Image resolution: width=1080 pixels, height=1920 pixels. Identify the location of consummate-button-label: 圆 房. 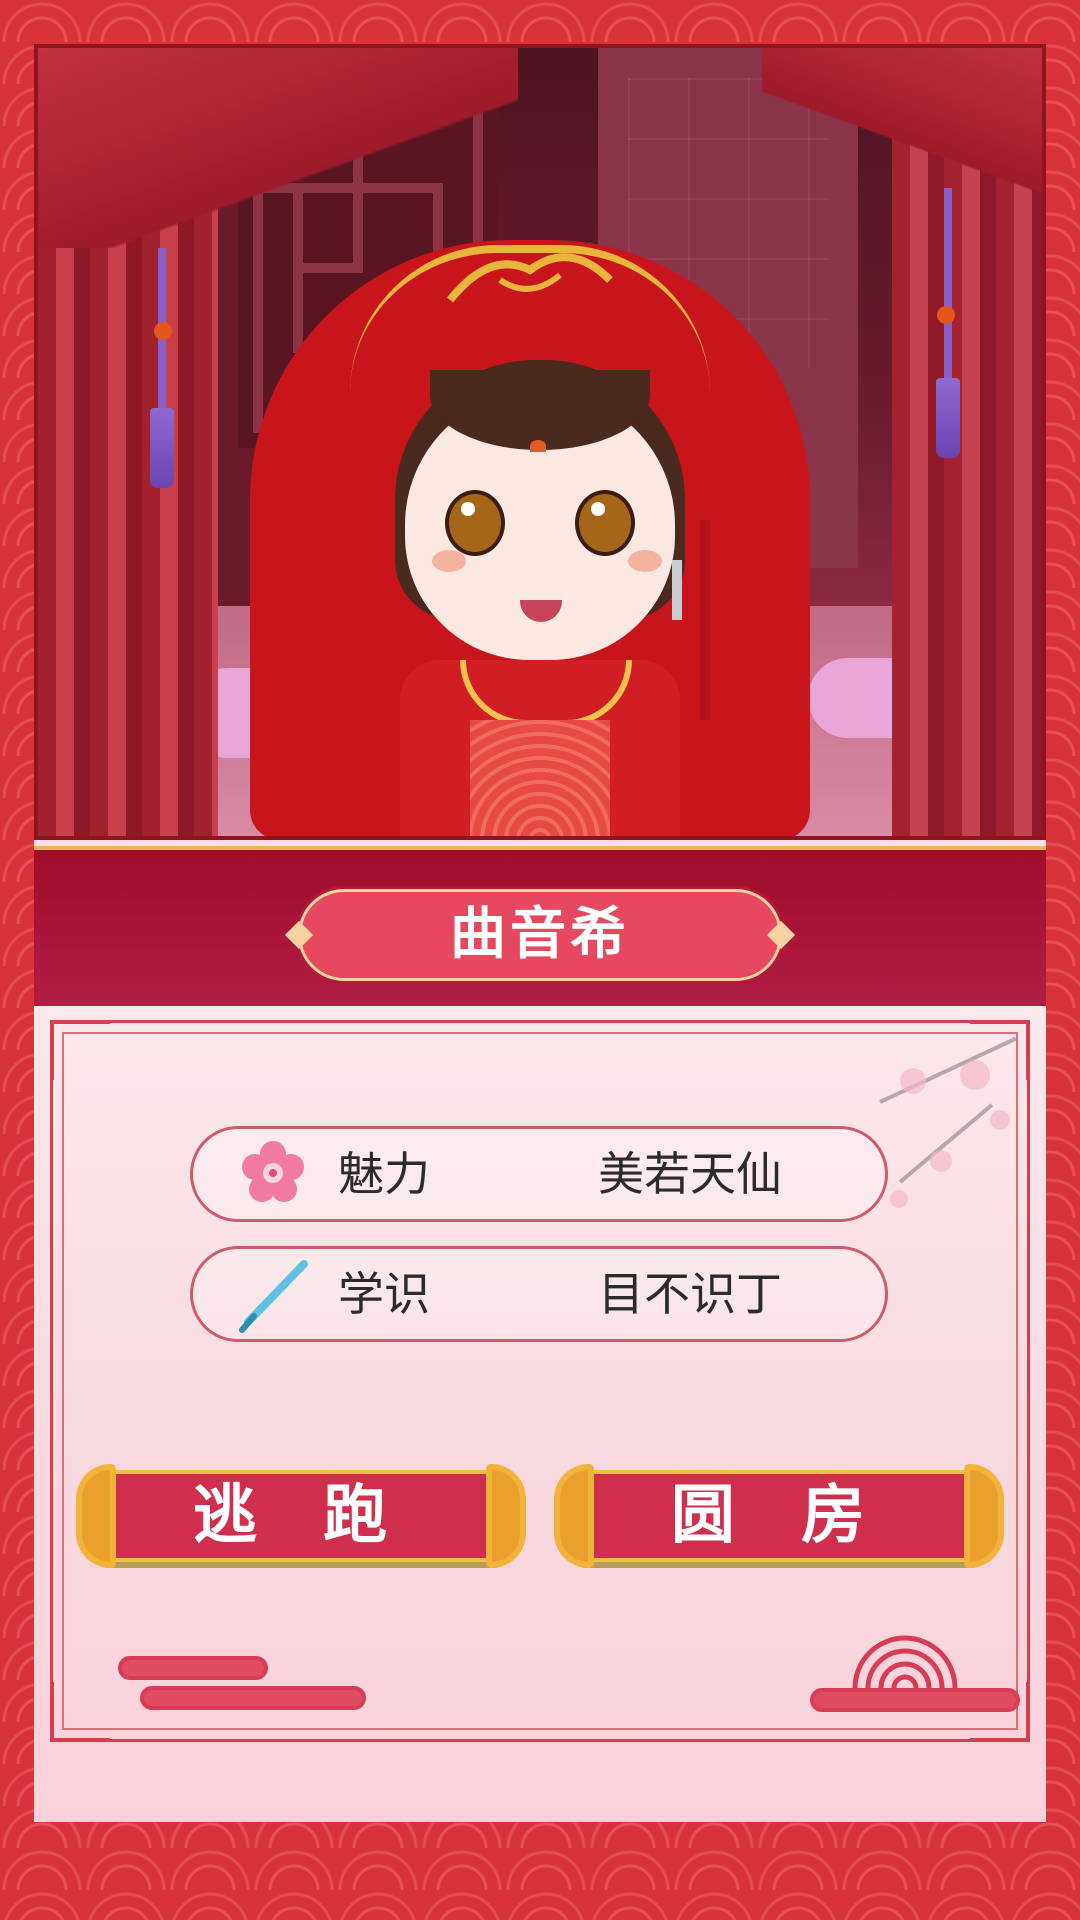
(779, 1516).